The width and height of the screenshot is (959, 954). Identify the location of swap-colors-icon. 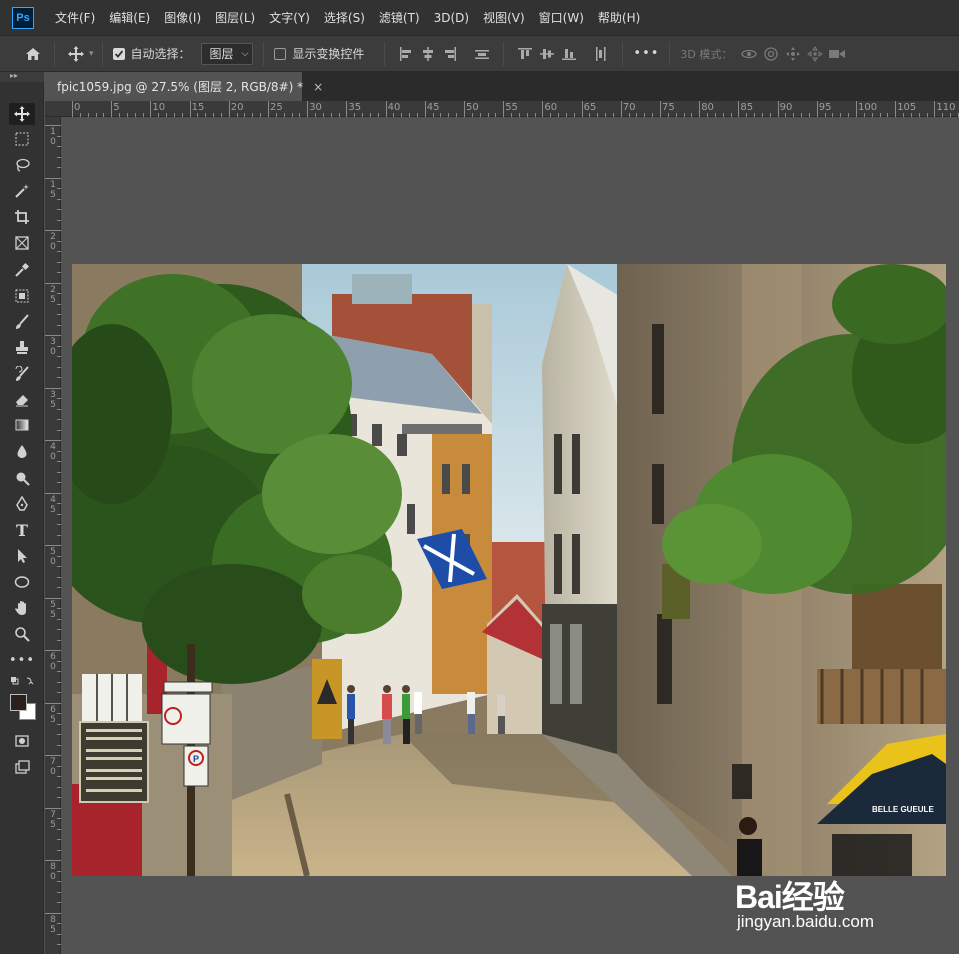
(22, 681).